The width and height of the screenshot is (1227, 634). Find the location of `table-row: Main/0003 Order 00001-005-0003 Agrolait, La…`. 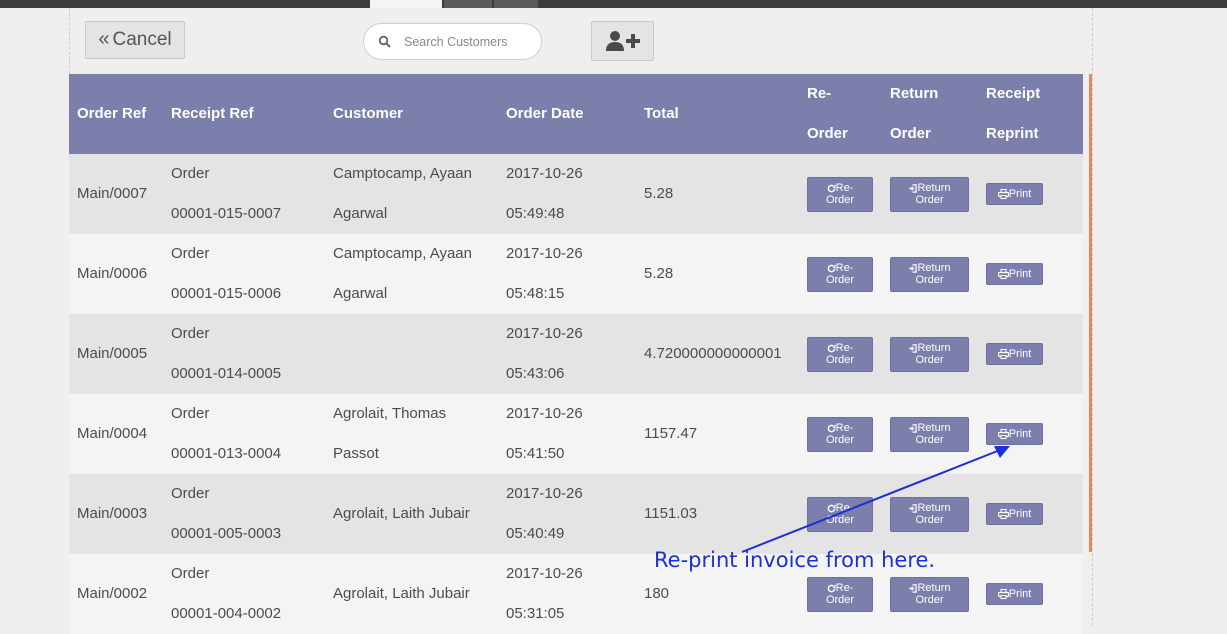

table-row: Main/0003 Order 00001-005-0003 Agrolait, La… is located at coordinates (576, 514).